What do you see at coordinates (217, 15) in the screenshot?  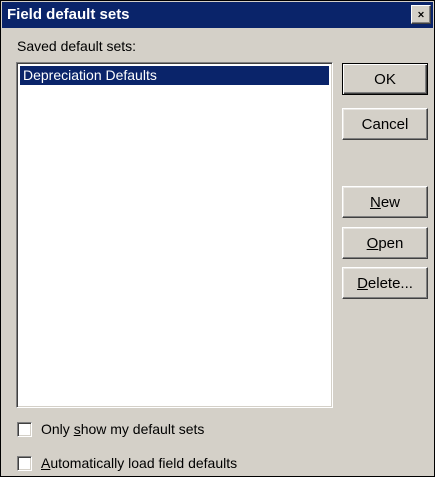 I see `title-bar: Field default sets` at bounding box center [217, 15].